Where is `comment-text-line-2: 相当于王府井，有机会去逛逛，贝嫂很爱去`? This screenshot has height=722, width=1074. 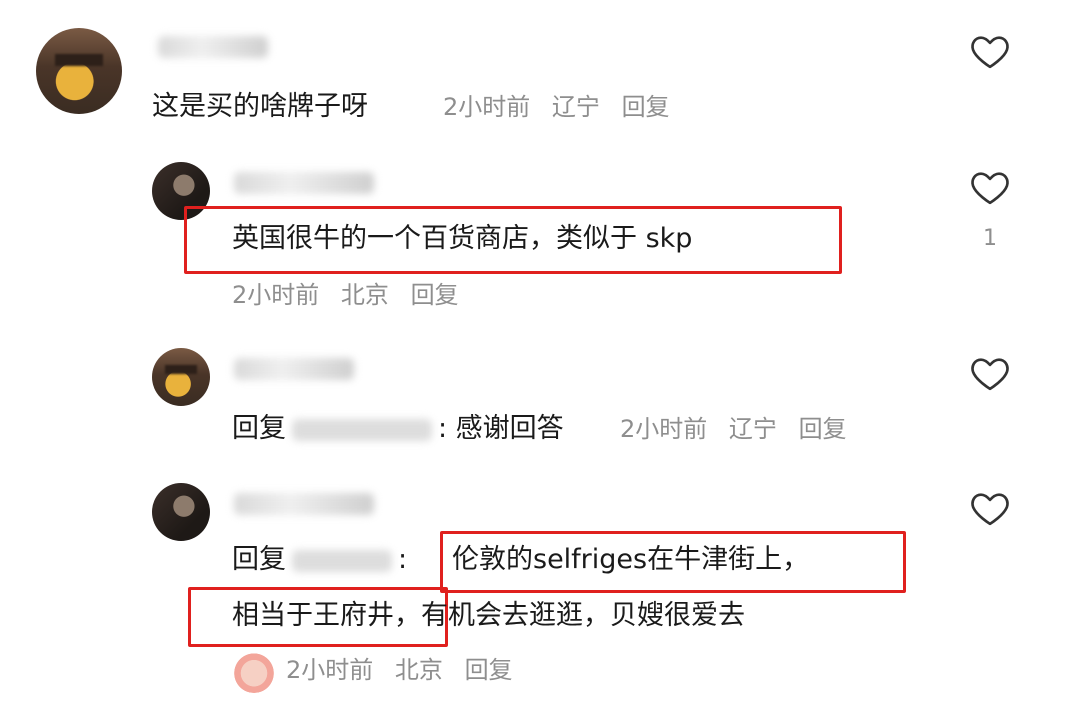 comment-text-line-2: 相当于王府井，有机会去逛逛，贝嫂很爱去 is located at coordinates (488, 616).